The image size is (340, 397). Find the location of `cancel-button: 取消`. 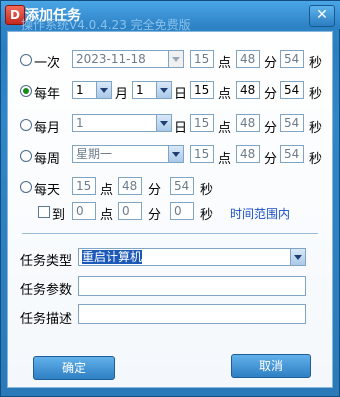

cancel-button: 取消 is located at coordinates (271, 366).